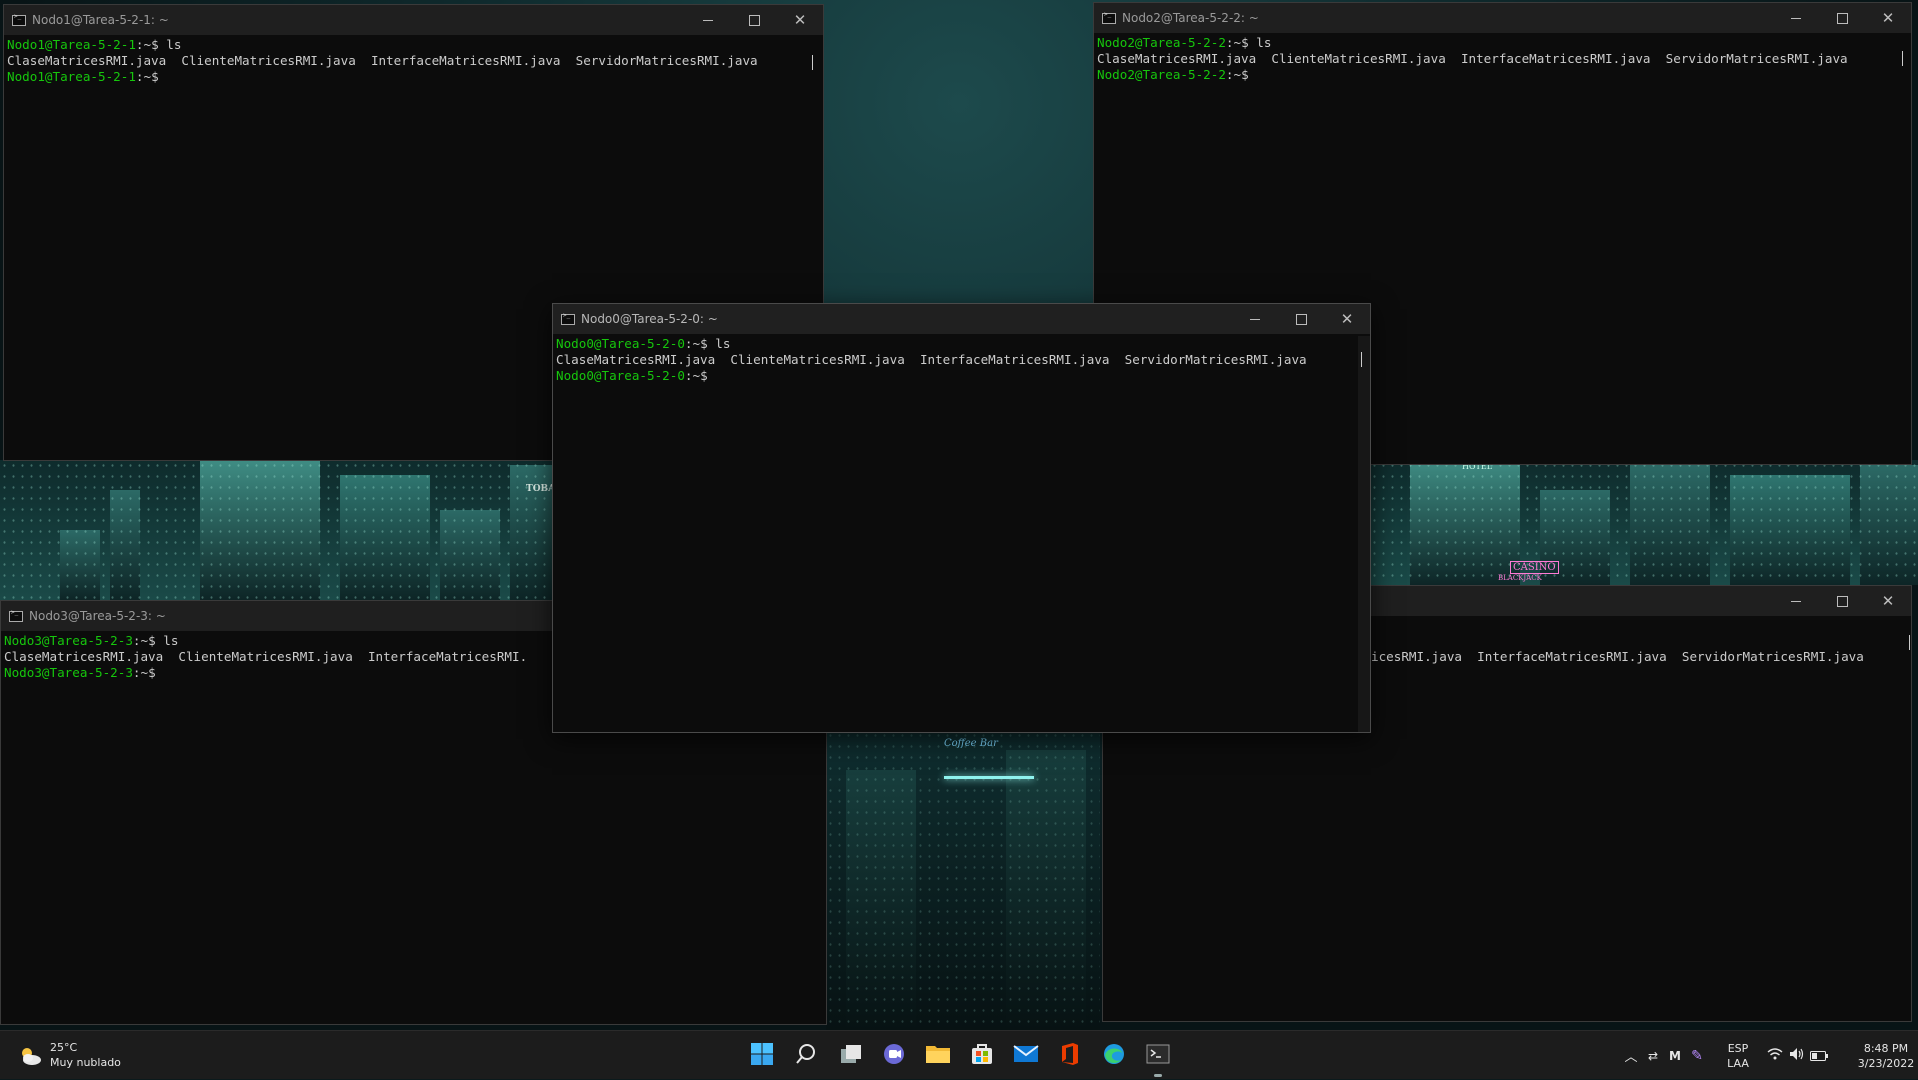  I want to click on language-code: ESP, so click(1738, 1048).